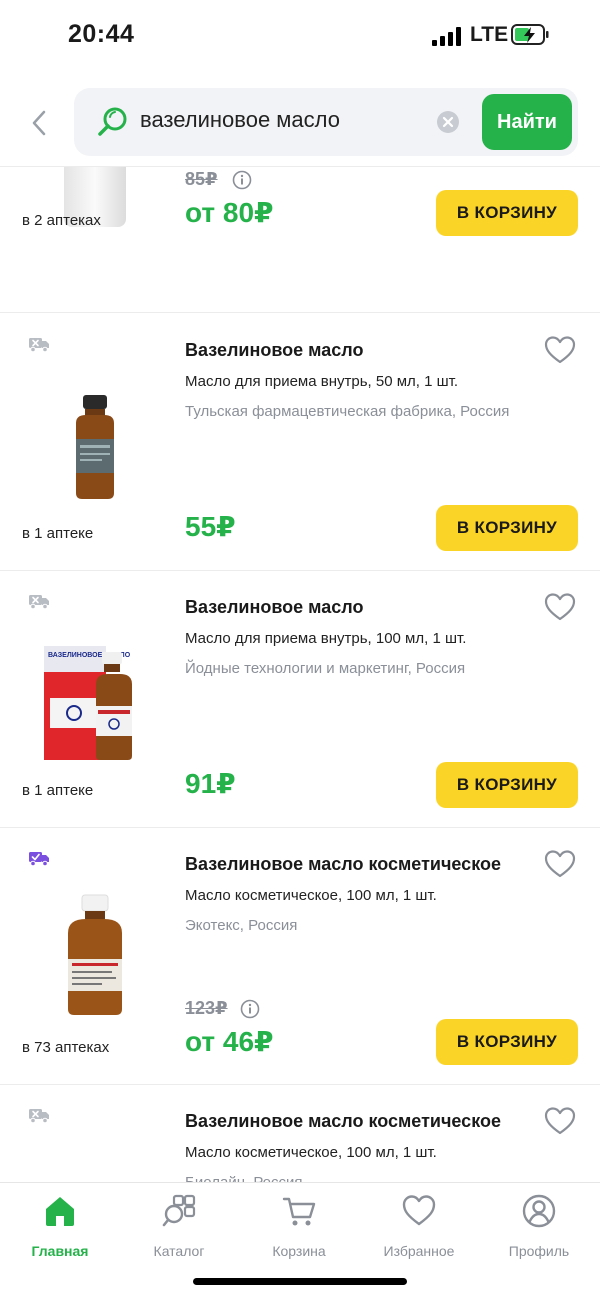  Describe the element at coordinates (489, 34) in the screenshot. I see `network-label: LTE` at that location.